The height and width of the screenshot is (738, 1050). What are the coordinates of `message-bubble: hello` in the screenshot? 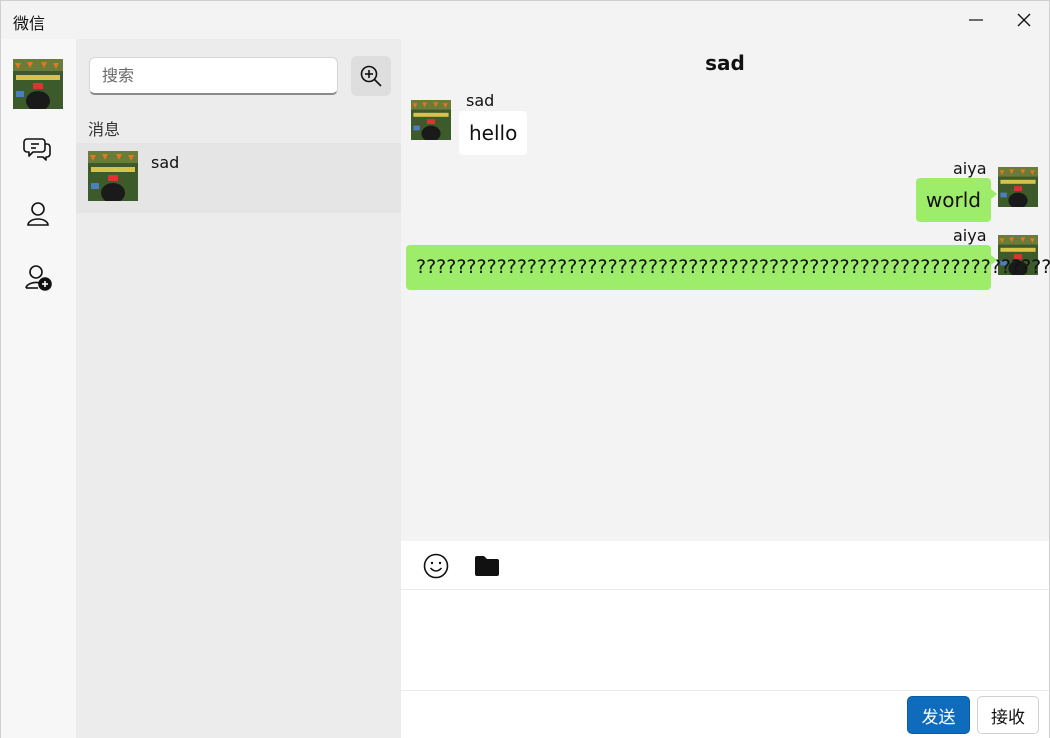 It's located at (493, 133).